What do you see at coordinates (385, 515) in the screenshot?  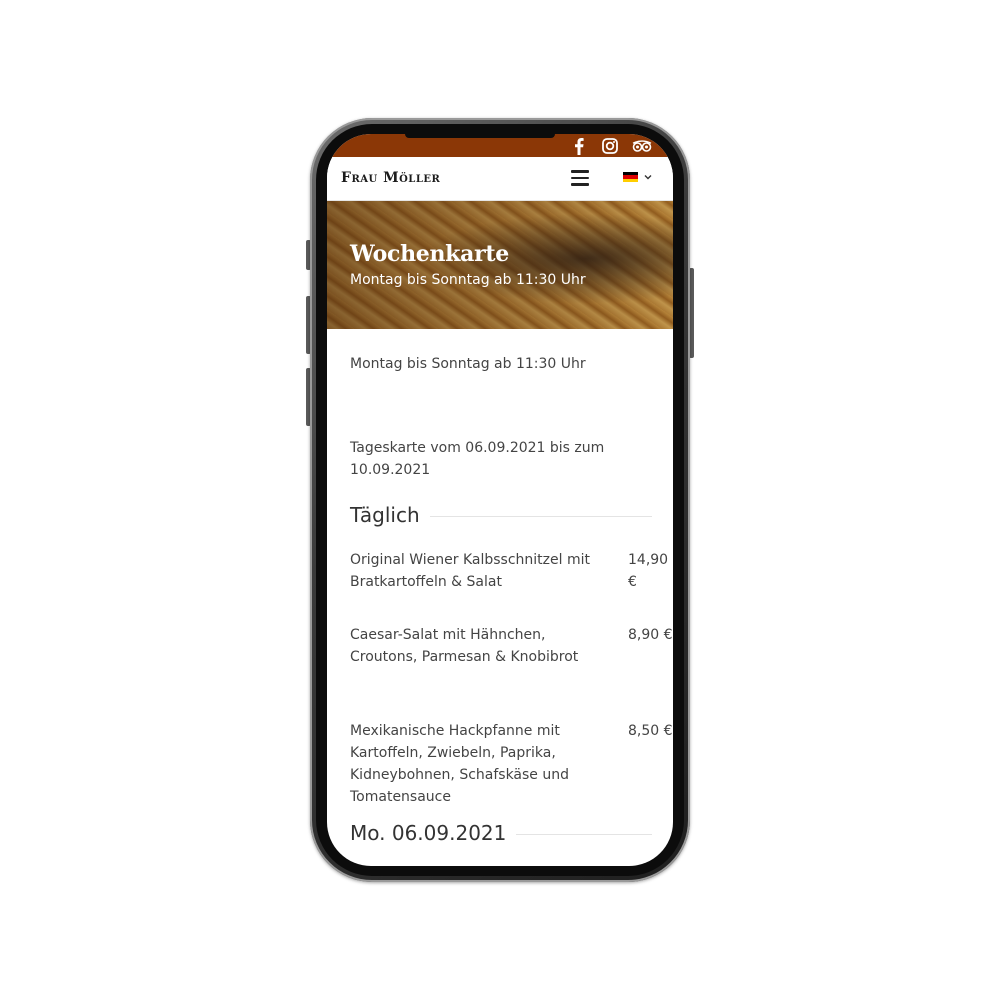 I see `section-title-text: Täglich` at bounding box center [385, 515].